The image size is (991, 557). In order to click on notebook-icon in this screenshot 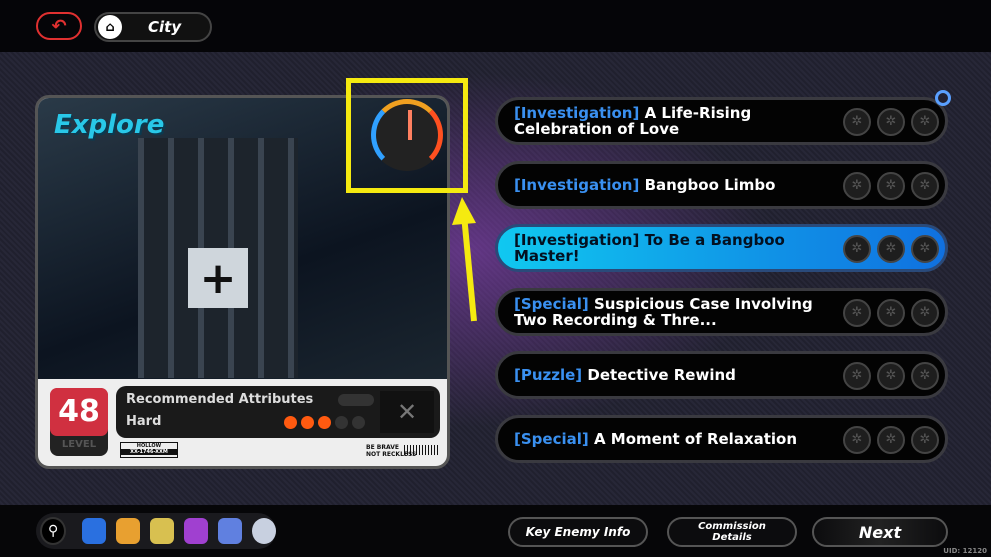, I will do `click(128, 531)`.